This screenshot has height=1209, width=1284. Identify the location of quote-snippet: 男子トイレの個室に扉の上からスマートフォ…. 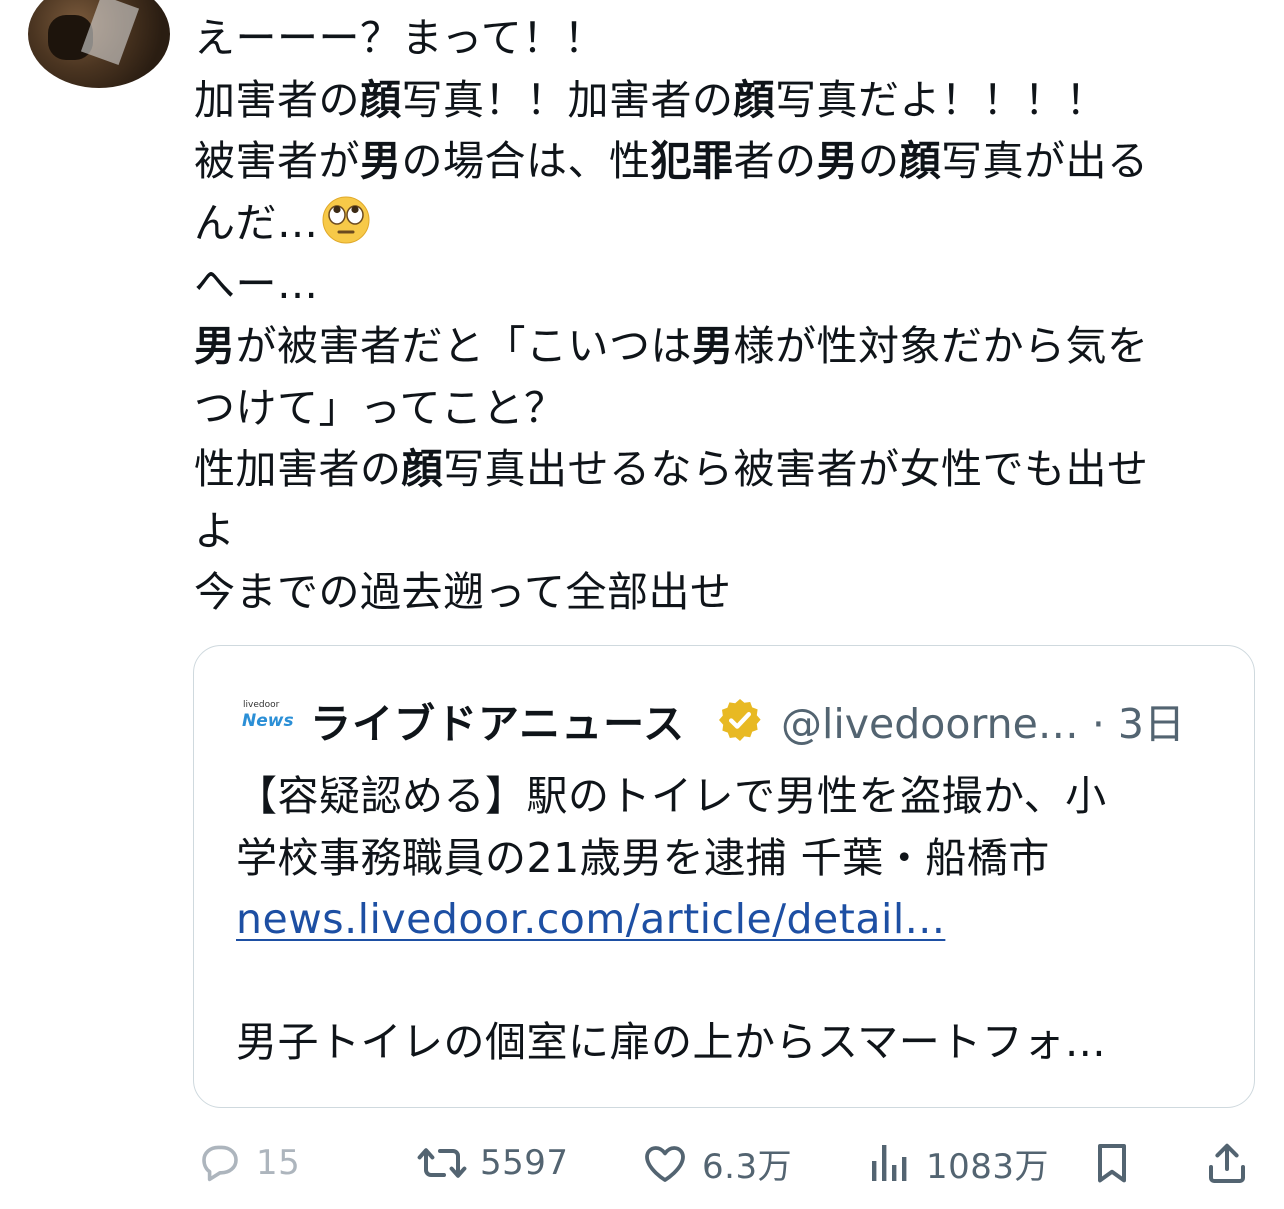
(671, 1042).